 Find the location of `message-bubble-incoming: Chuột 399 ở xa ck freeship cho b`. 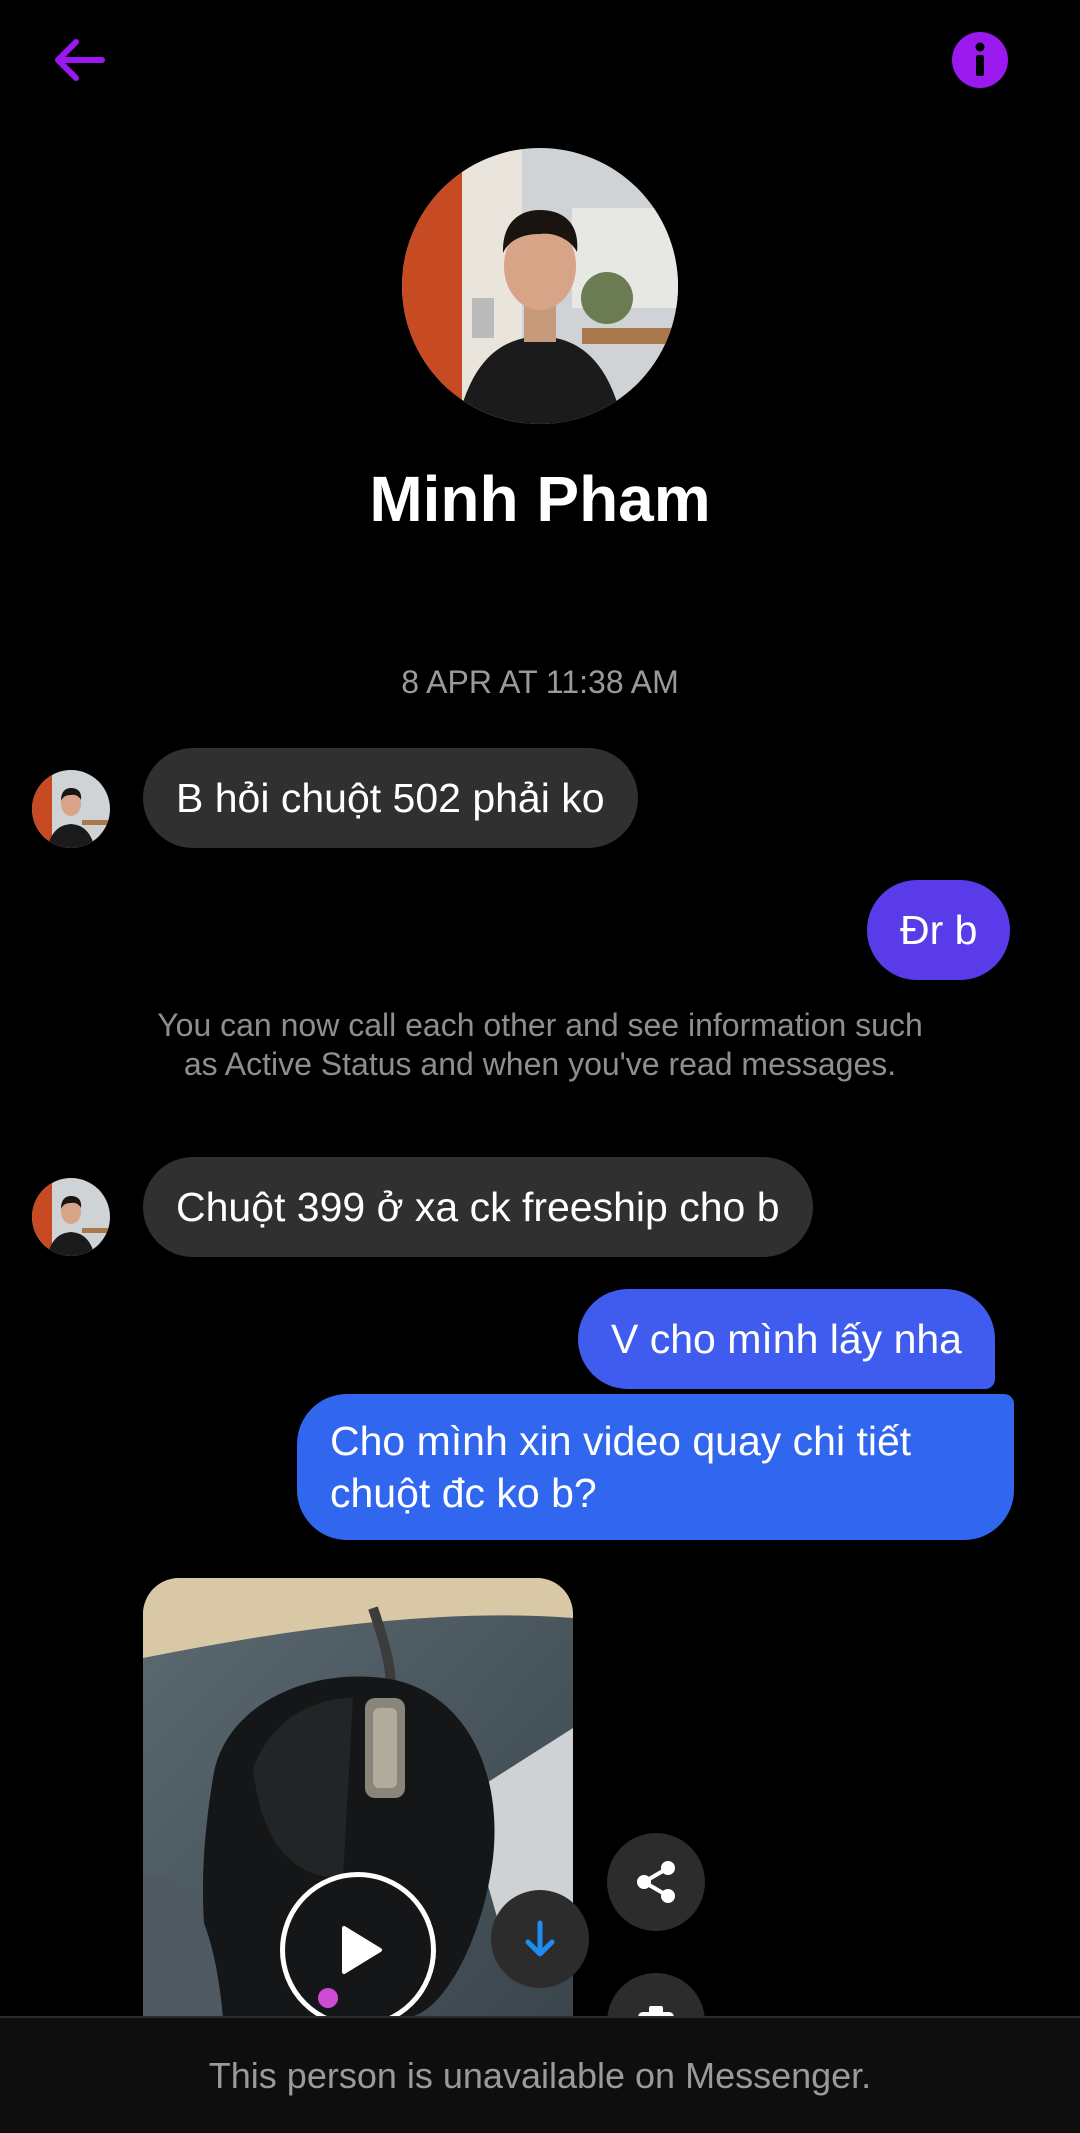

message-bubble-incoming: Chuột 399 ở xa ck freeship cho b is located at coordinates (478, 1207).